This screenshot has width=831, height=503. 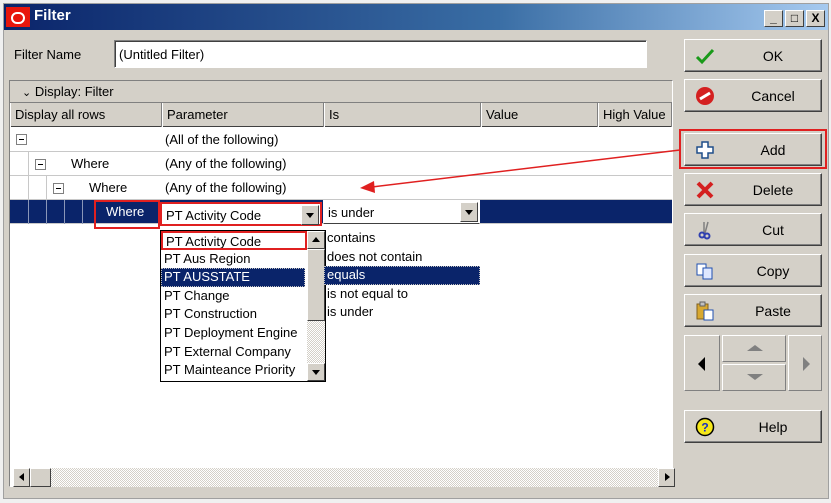 What do you see at coordinates (469, 212) in the screenshot?
I see `is-dropdown-arrow-icon` at bounding box center [469, 212].